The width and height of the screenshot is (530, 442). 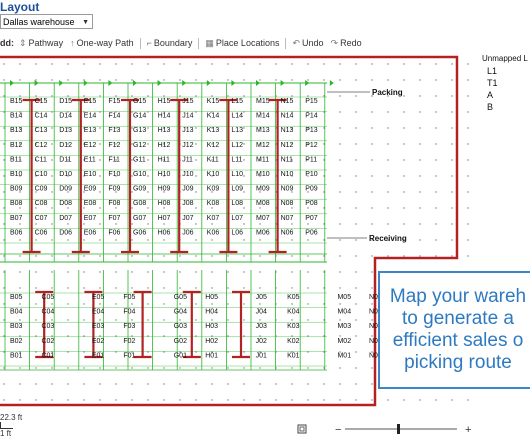 I want to click on location-label: E05, so click(x=98, y=297).